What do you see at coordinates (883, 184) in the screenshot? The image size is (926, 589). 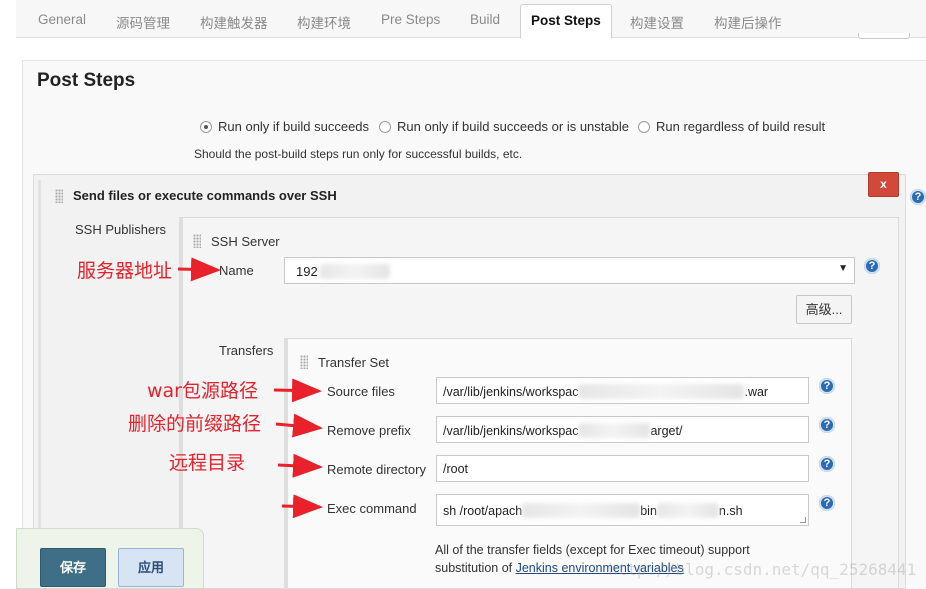 I see `delete-builder-button: x` at bounding box center [883, 184].